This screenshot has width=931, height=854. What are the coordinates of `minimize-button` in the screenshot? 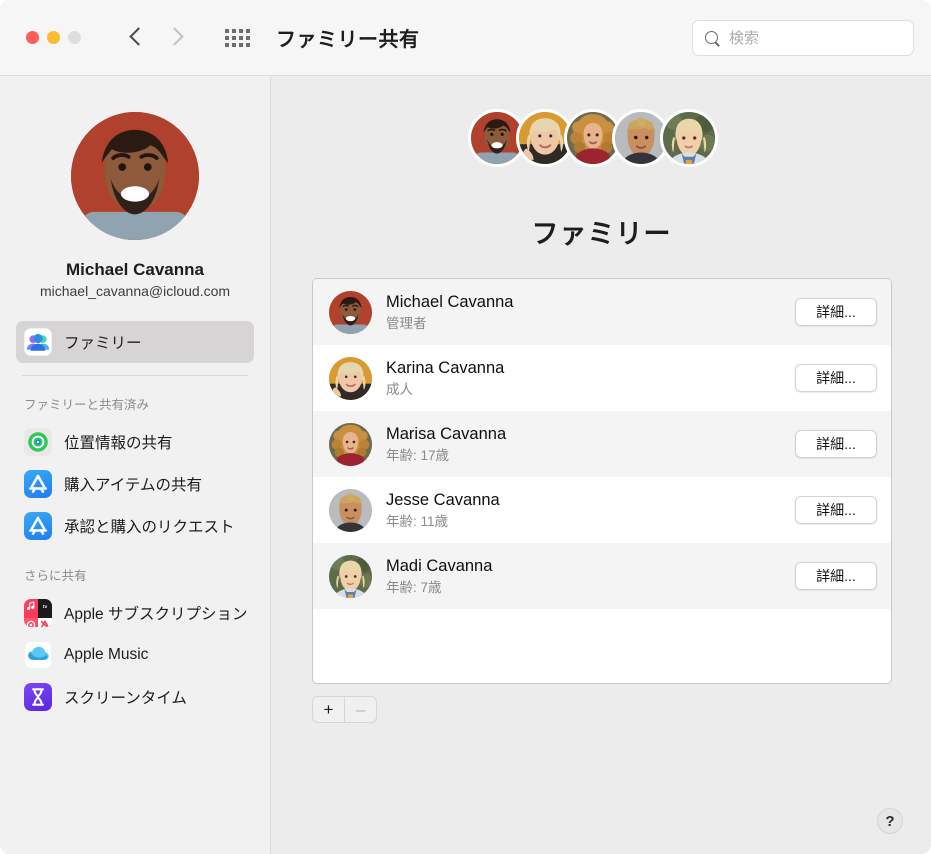 It's located at (53, 37).